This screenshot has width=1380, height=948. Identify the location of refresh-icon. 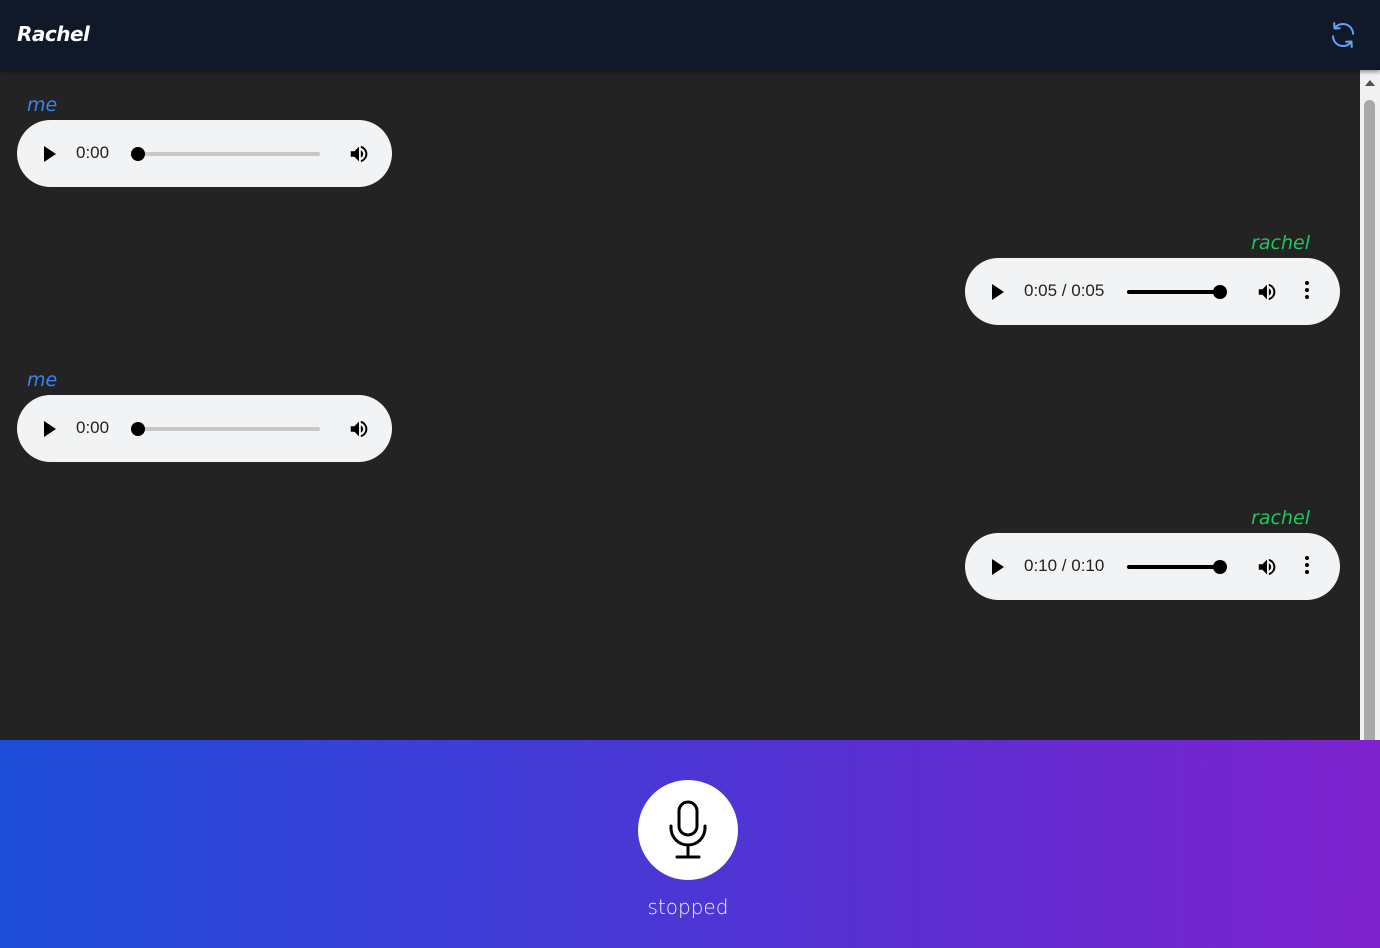
(1343, 35).